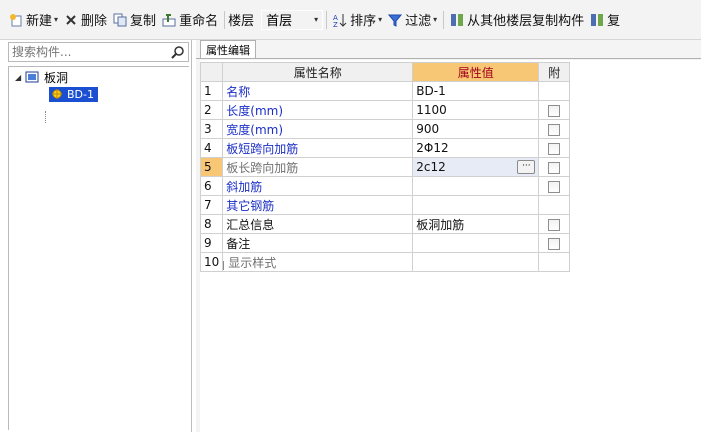 This screenshot has width=701, height=432. What do you see at coordinates (39, 21) in the screenshot?
I see `new-label: 新建` at bounding box center [39, 21].